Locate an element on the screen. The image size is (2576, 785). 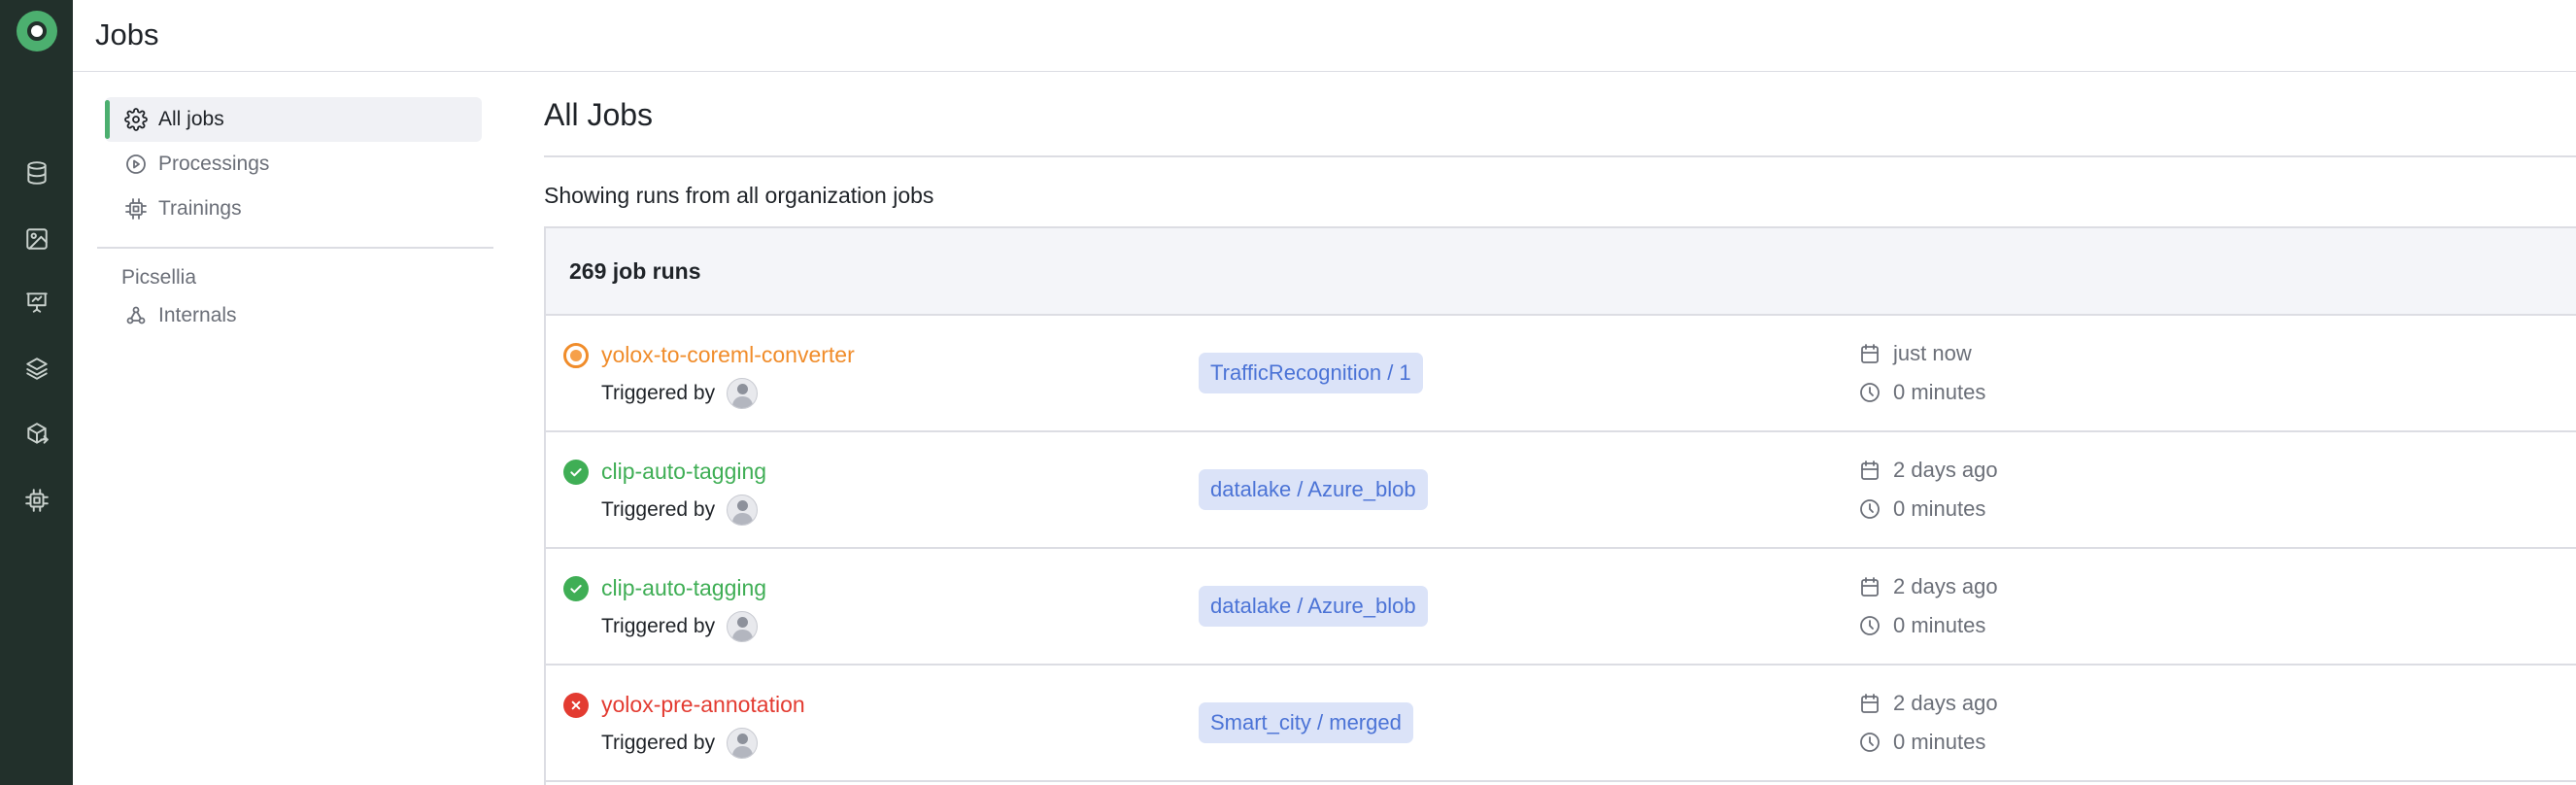
section-title: All Jobs is located at coordinates (599, 114).